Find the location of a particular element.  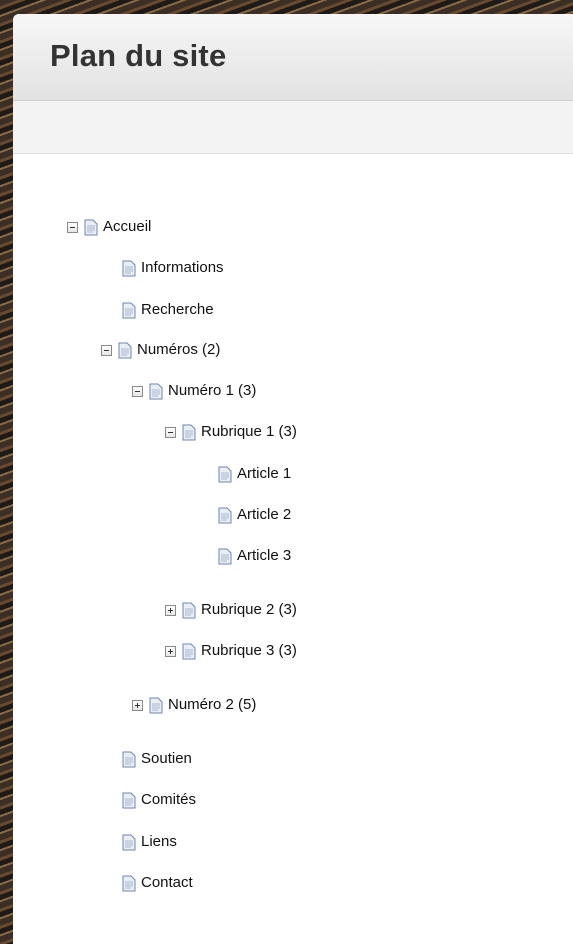

tree-node-informations: Informations is located at coordinates (173, 268).